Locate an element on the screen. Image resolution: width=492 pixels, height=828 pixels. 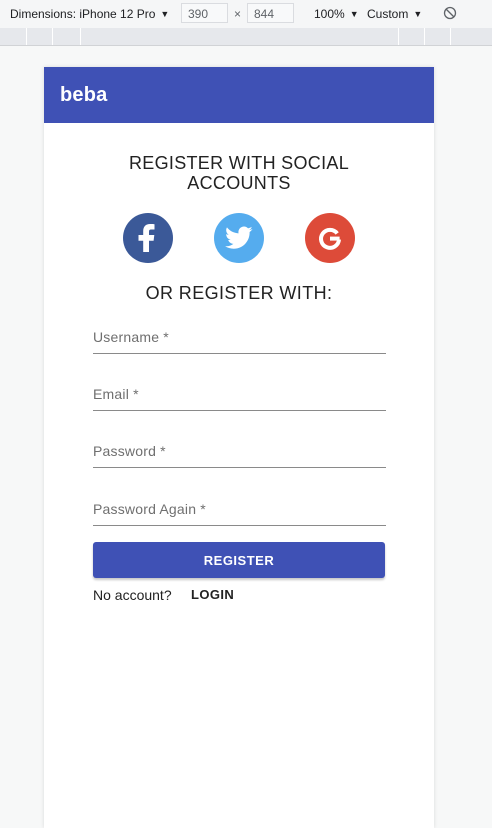
facebook-icon is located at coordinates (146, 238).